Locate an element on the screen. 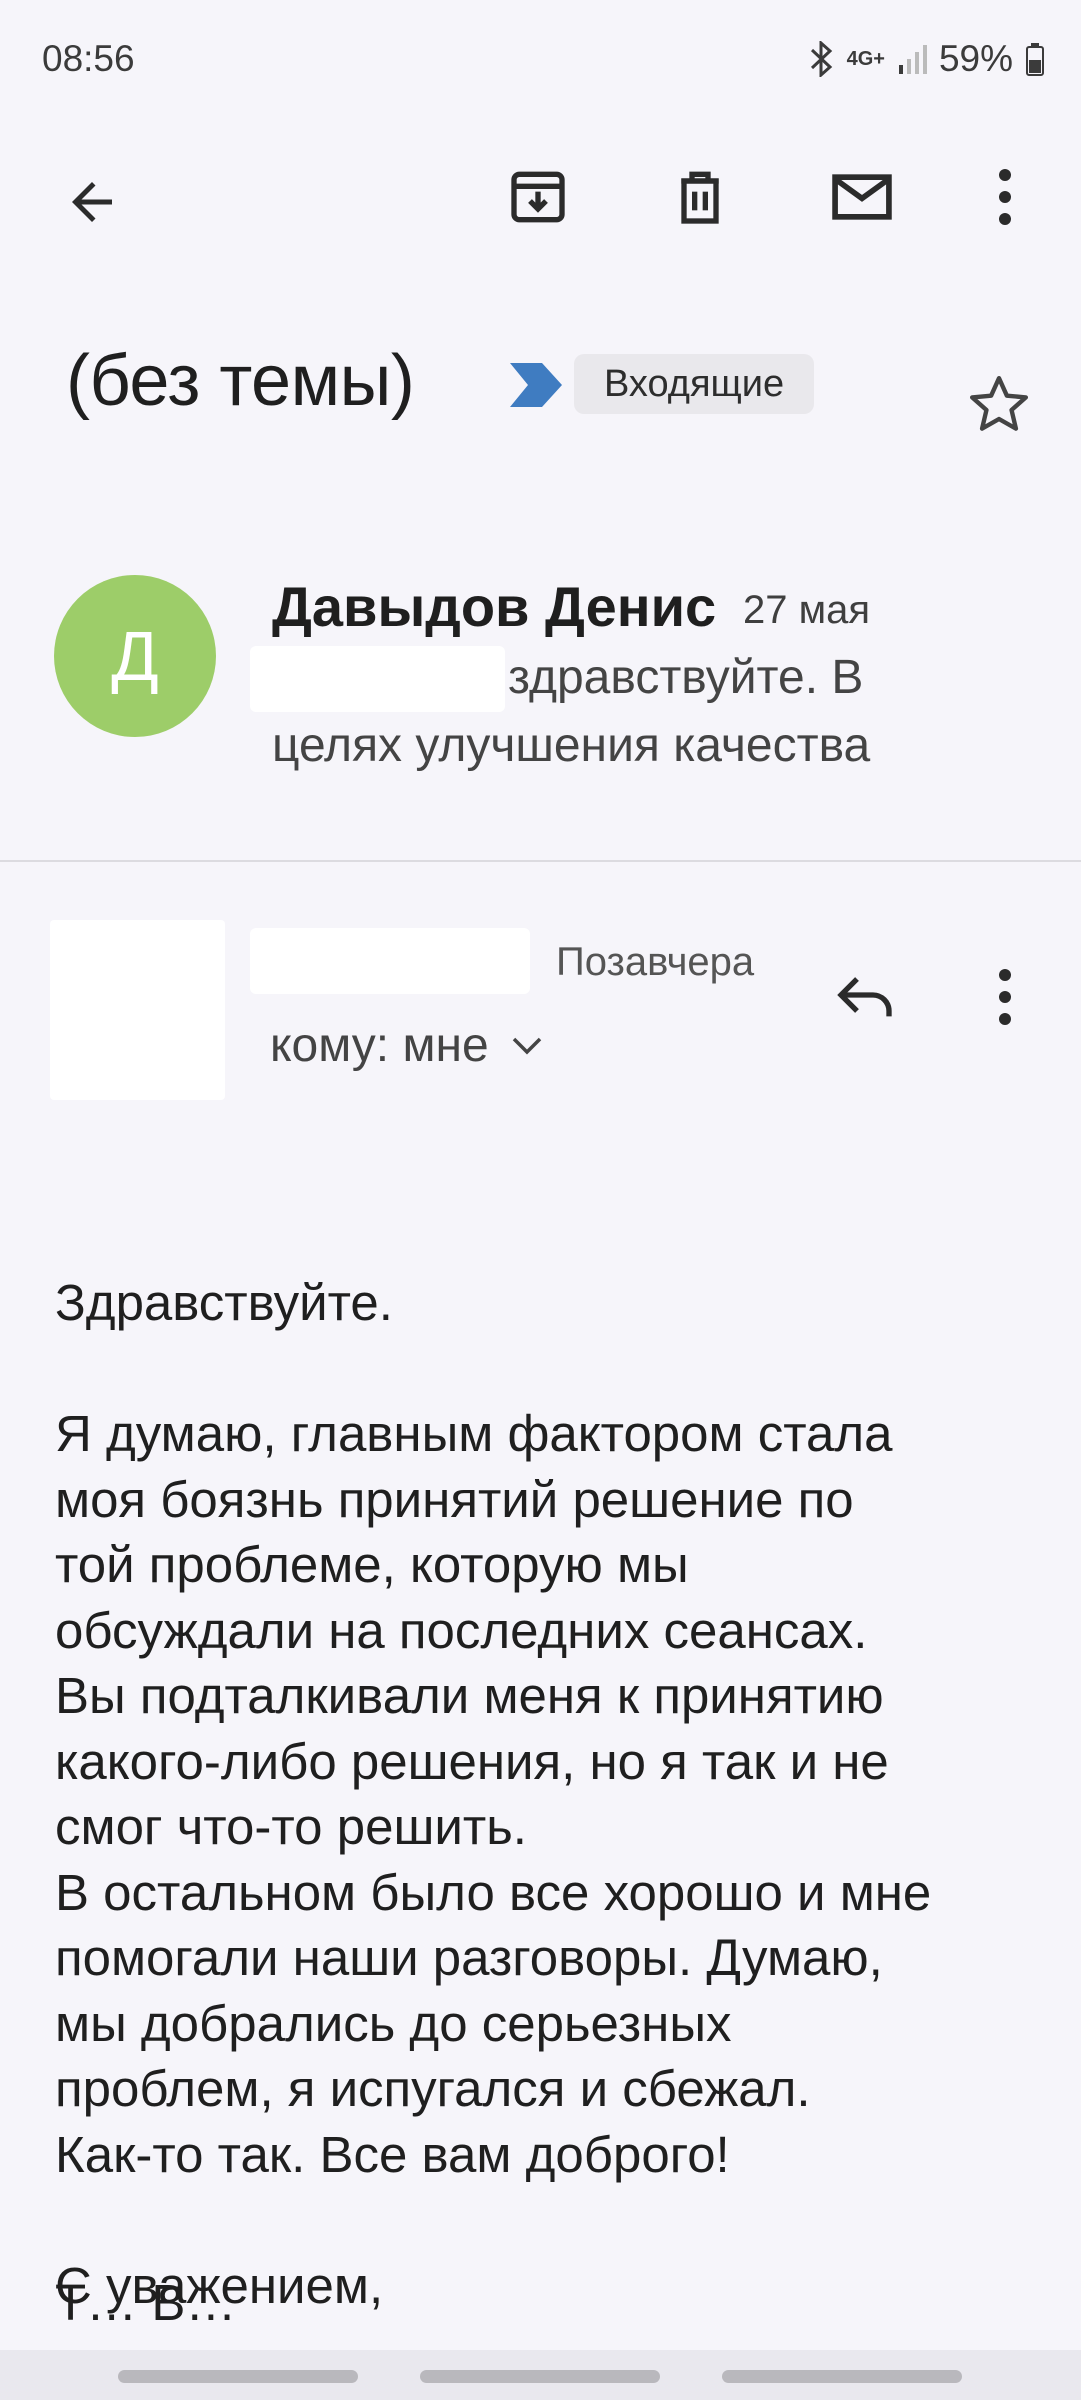  recipients-label: кому: мне is located at coordinates (379, 1045).